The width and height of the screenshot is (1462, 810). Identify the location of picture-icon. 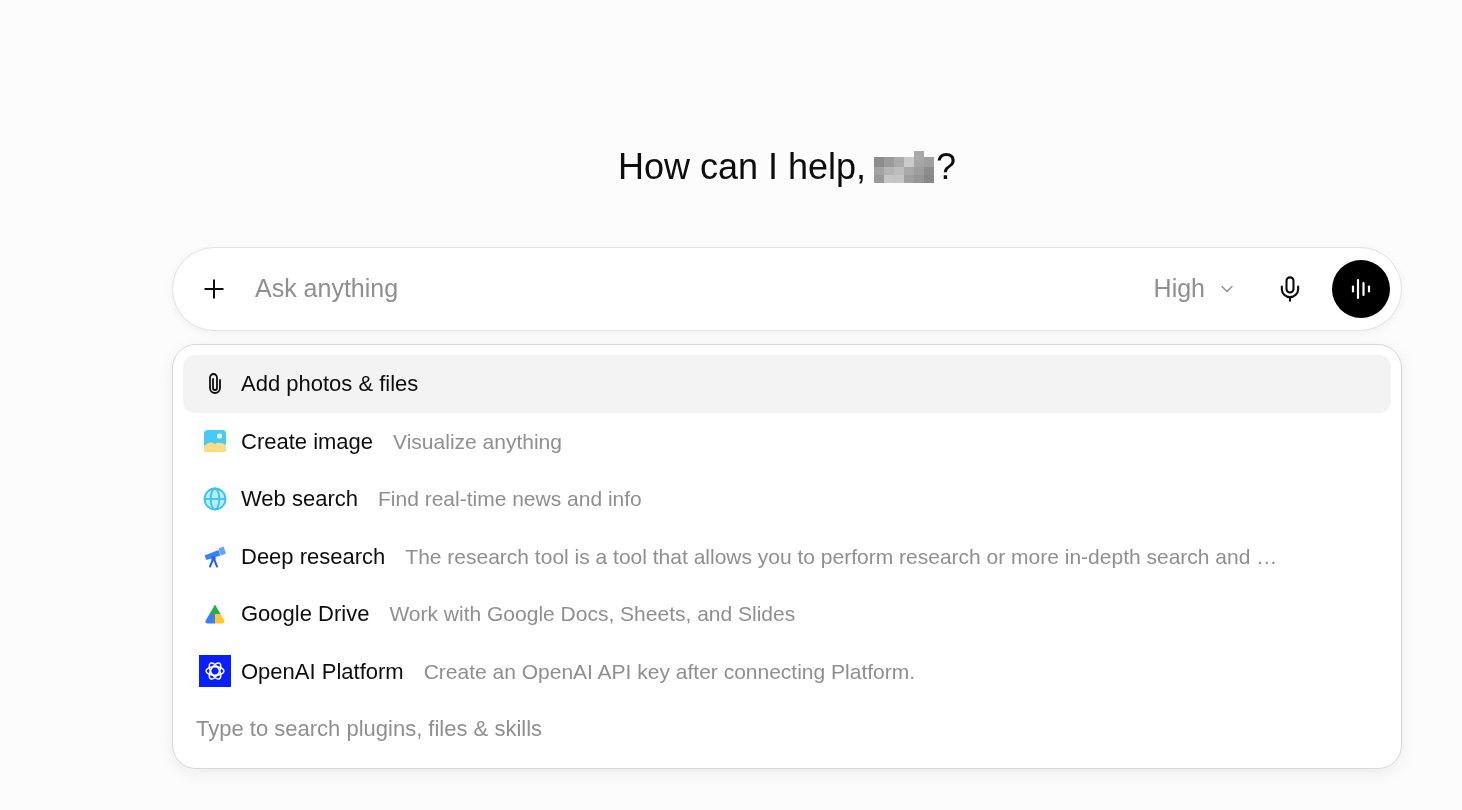
(215, 441).